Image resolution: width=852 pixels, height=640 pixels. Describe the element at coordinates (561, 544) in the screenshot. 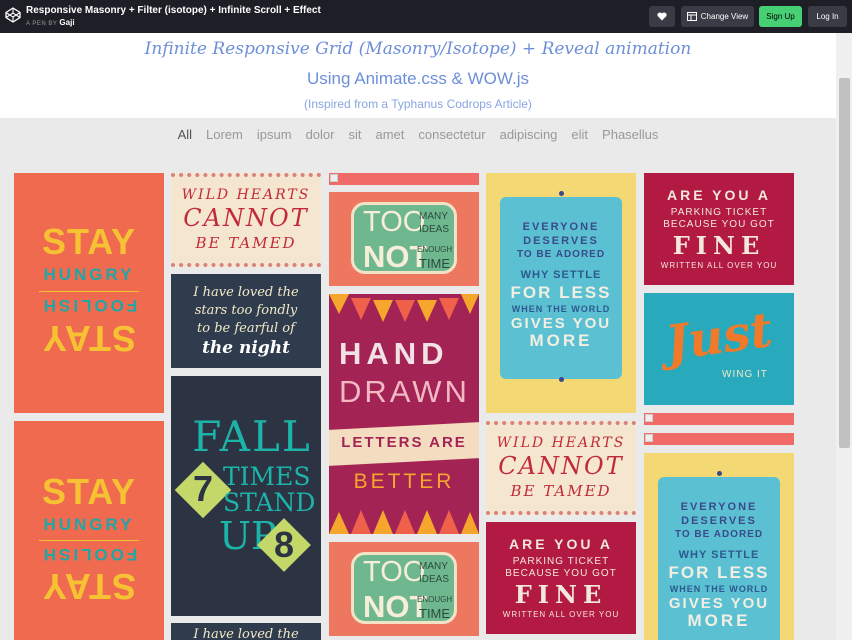

I see `poster-text: ARE YOU A` at that location.